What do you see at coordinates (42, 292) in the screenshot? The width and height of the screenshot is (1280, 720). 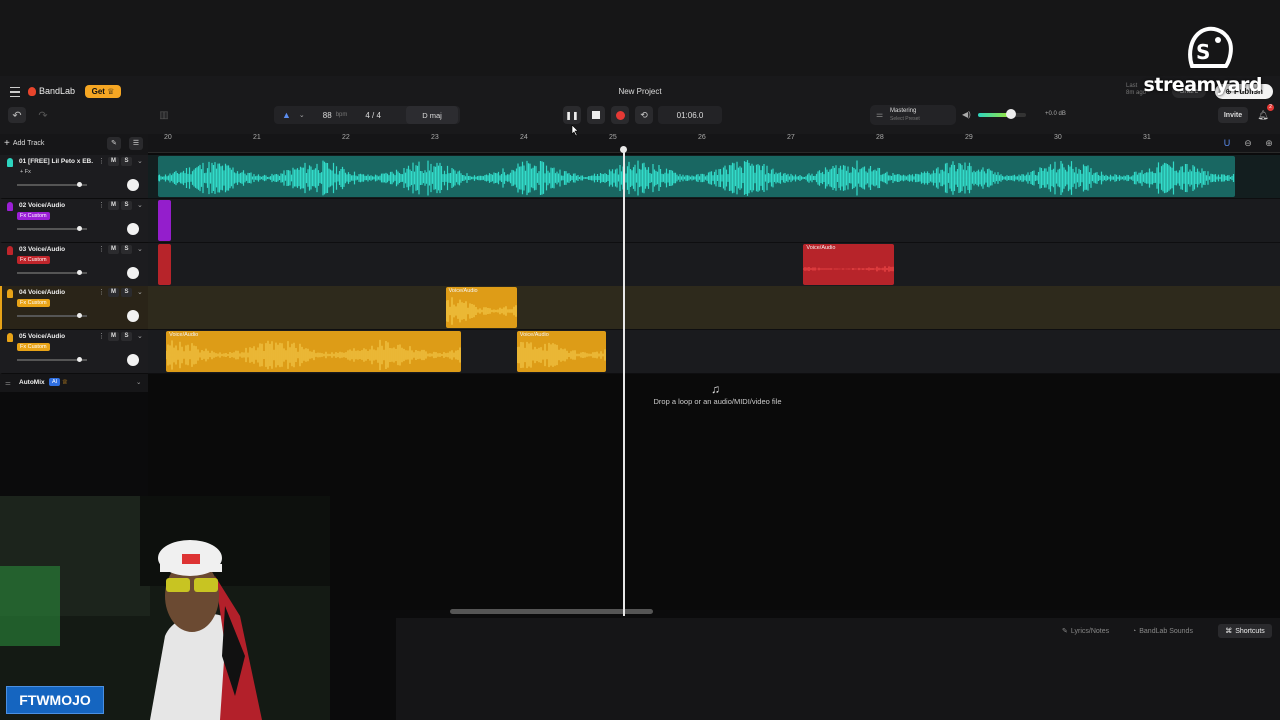 I see `track-name: 04 Voice/Audio` at bounding box center [42, 292].